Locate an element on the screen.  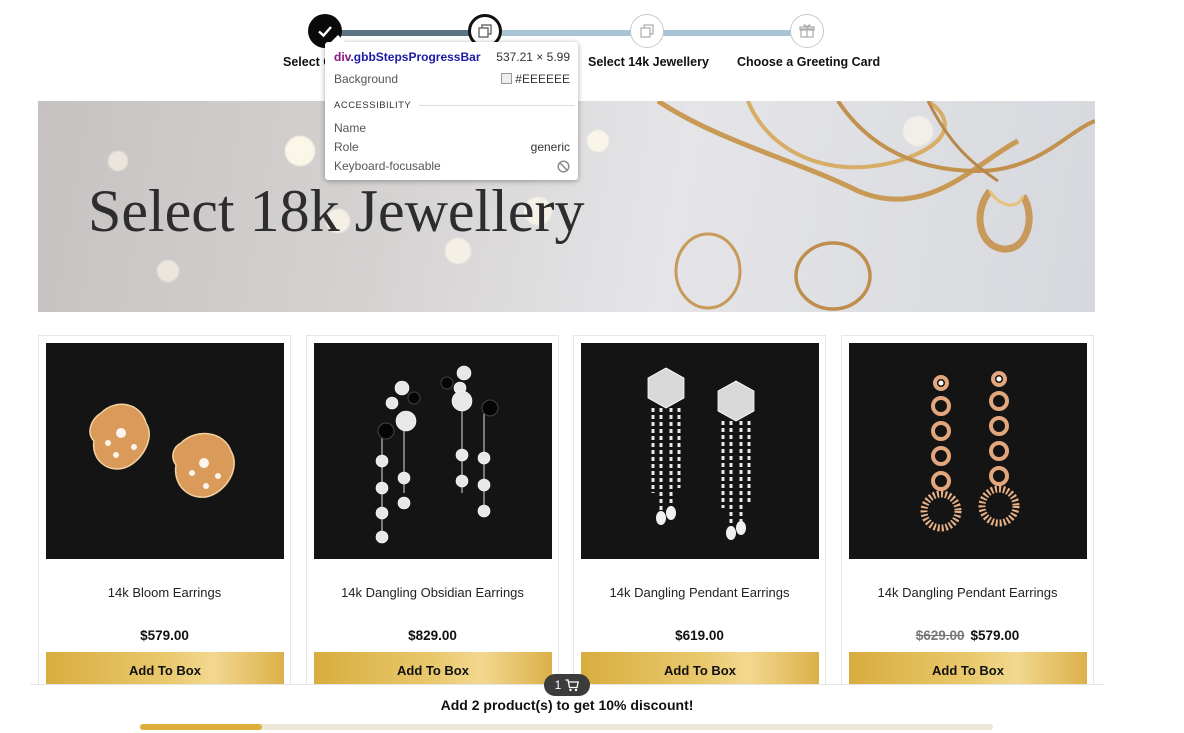
obsidian-earrings-image is located at coordinates (437, 454).